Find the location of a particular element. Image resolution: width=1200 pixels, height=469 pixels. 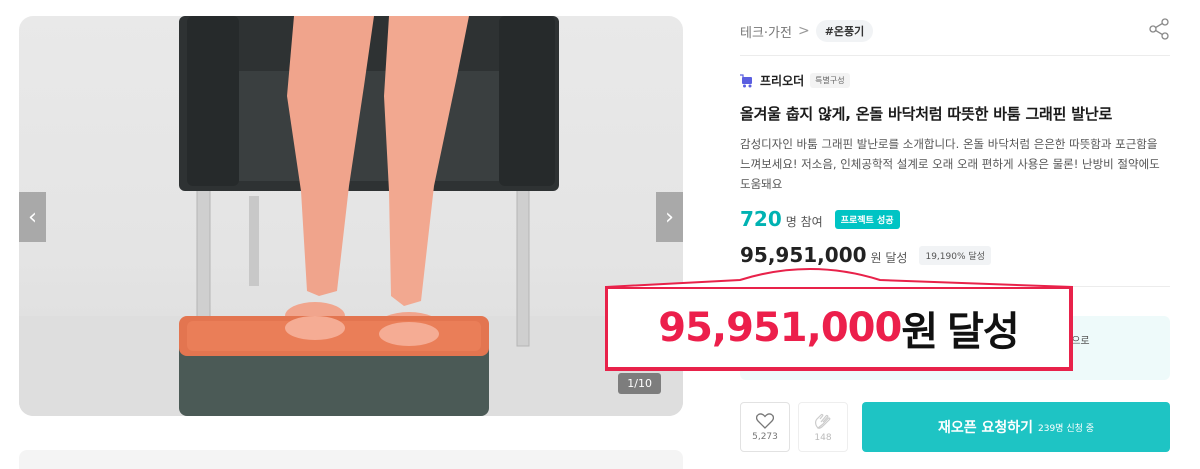

like-button: 5,273 is located at coordinates (765, 427).